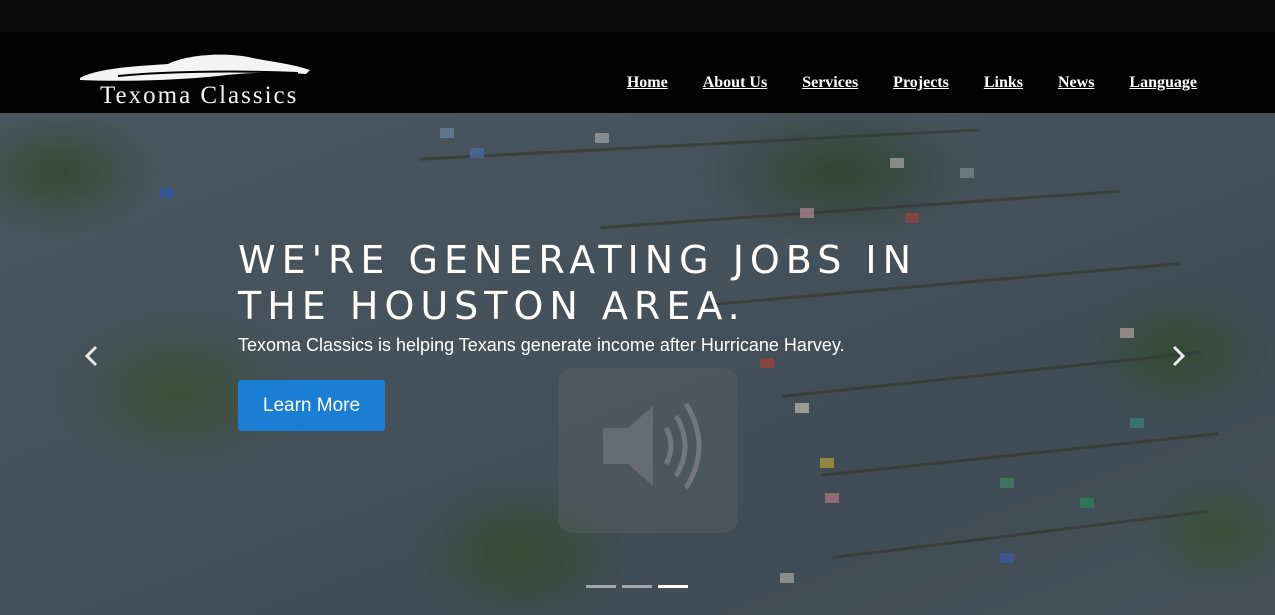  Describe the element at coordinates (1179, 356) in the screenshot. I see `chevron-right-icon` at that location.